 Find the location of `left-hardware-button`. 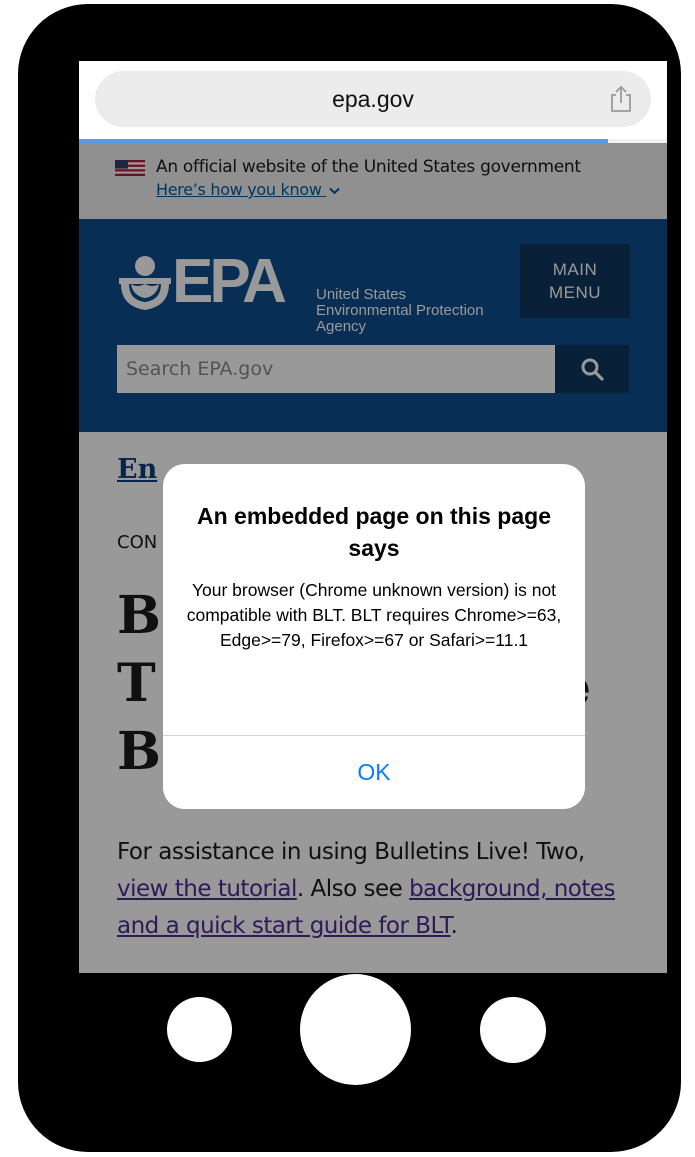

left-hardware-button is located at coordinates (199, 1029).